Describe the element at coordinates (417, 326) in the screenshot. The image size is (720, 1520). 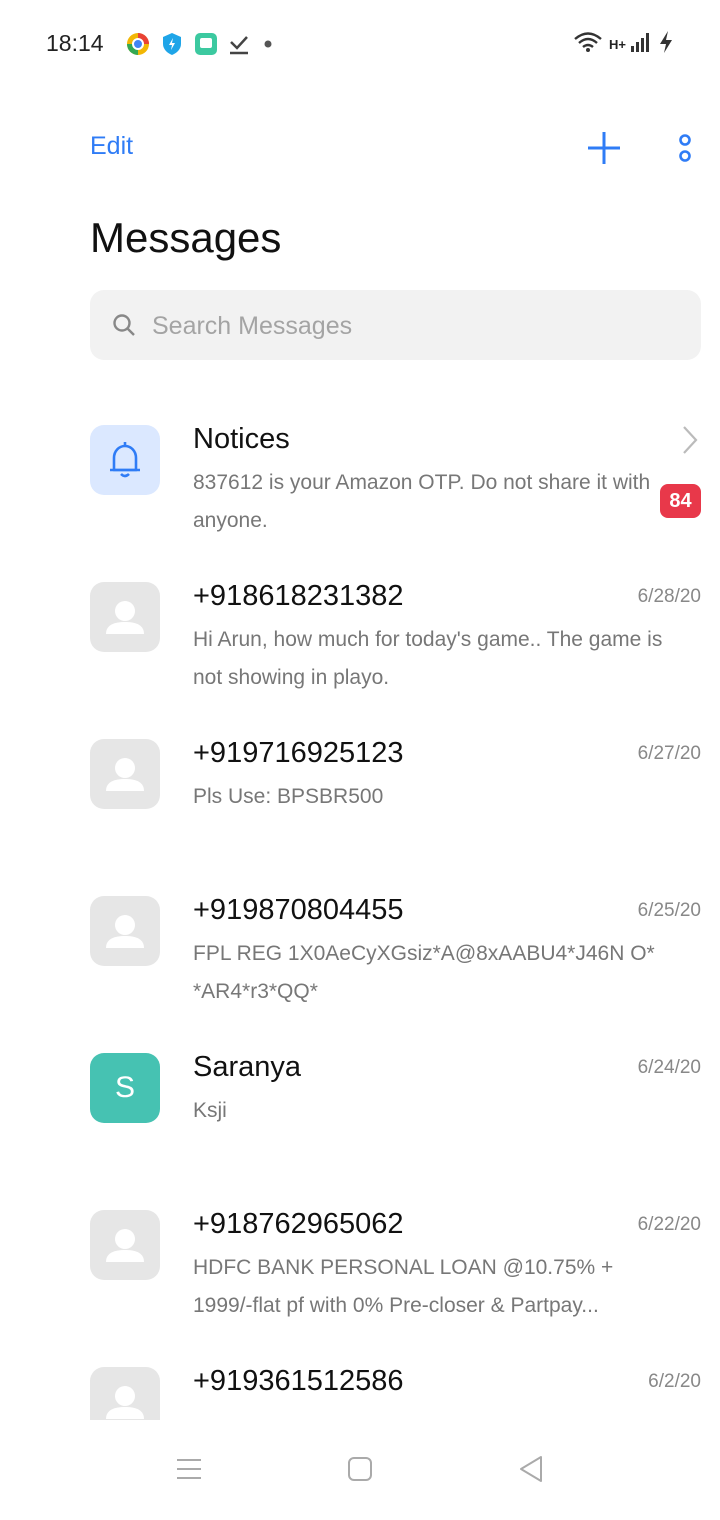
I see `search-input` at that location.